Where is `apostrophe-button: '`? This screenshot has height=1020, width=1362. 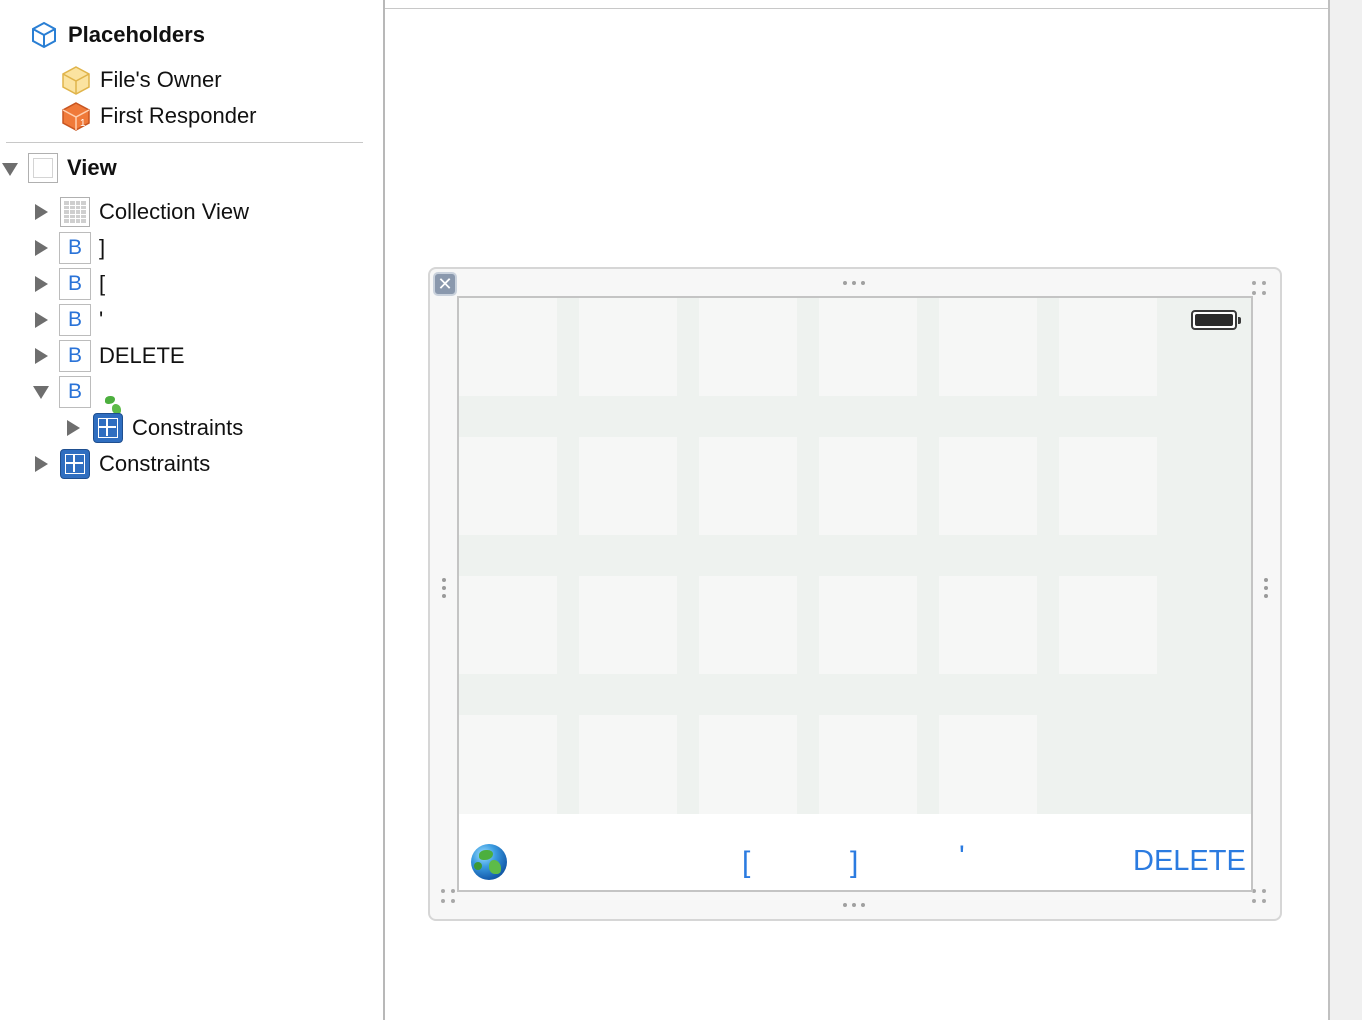
apostrophe-button: ' is located at coordinates (962, 857).